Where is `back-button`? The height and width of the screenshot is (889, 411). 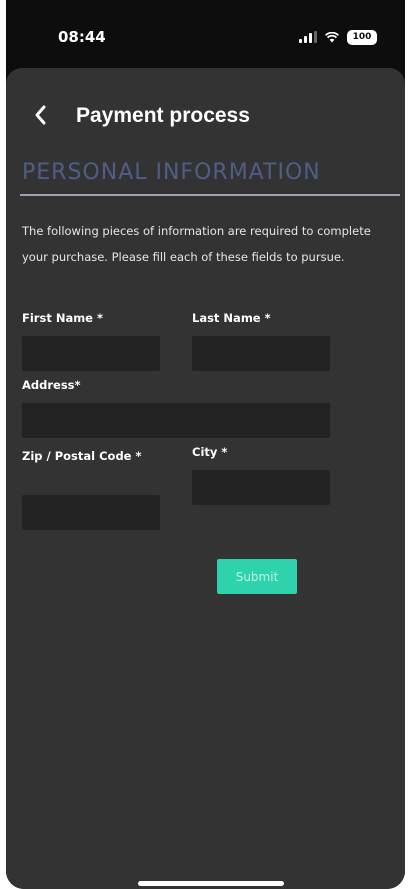
back-button is located at coordinates (40, 115).